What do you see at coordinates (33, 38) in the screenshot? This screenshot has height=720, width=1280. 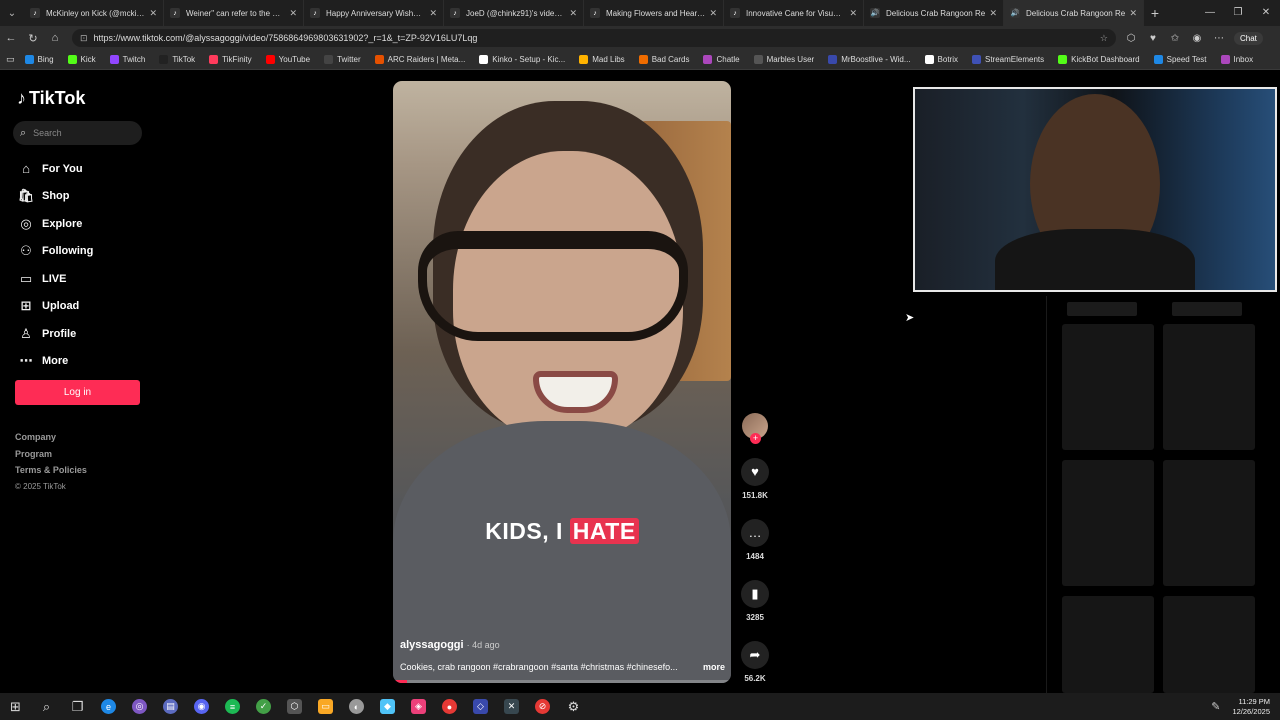 I see `refresh-icon: ↻` at bounding box center [33, 38].